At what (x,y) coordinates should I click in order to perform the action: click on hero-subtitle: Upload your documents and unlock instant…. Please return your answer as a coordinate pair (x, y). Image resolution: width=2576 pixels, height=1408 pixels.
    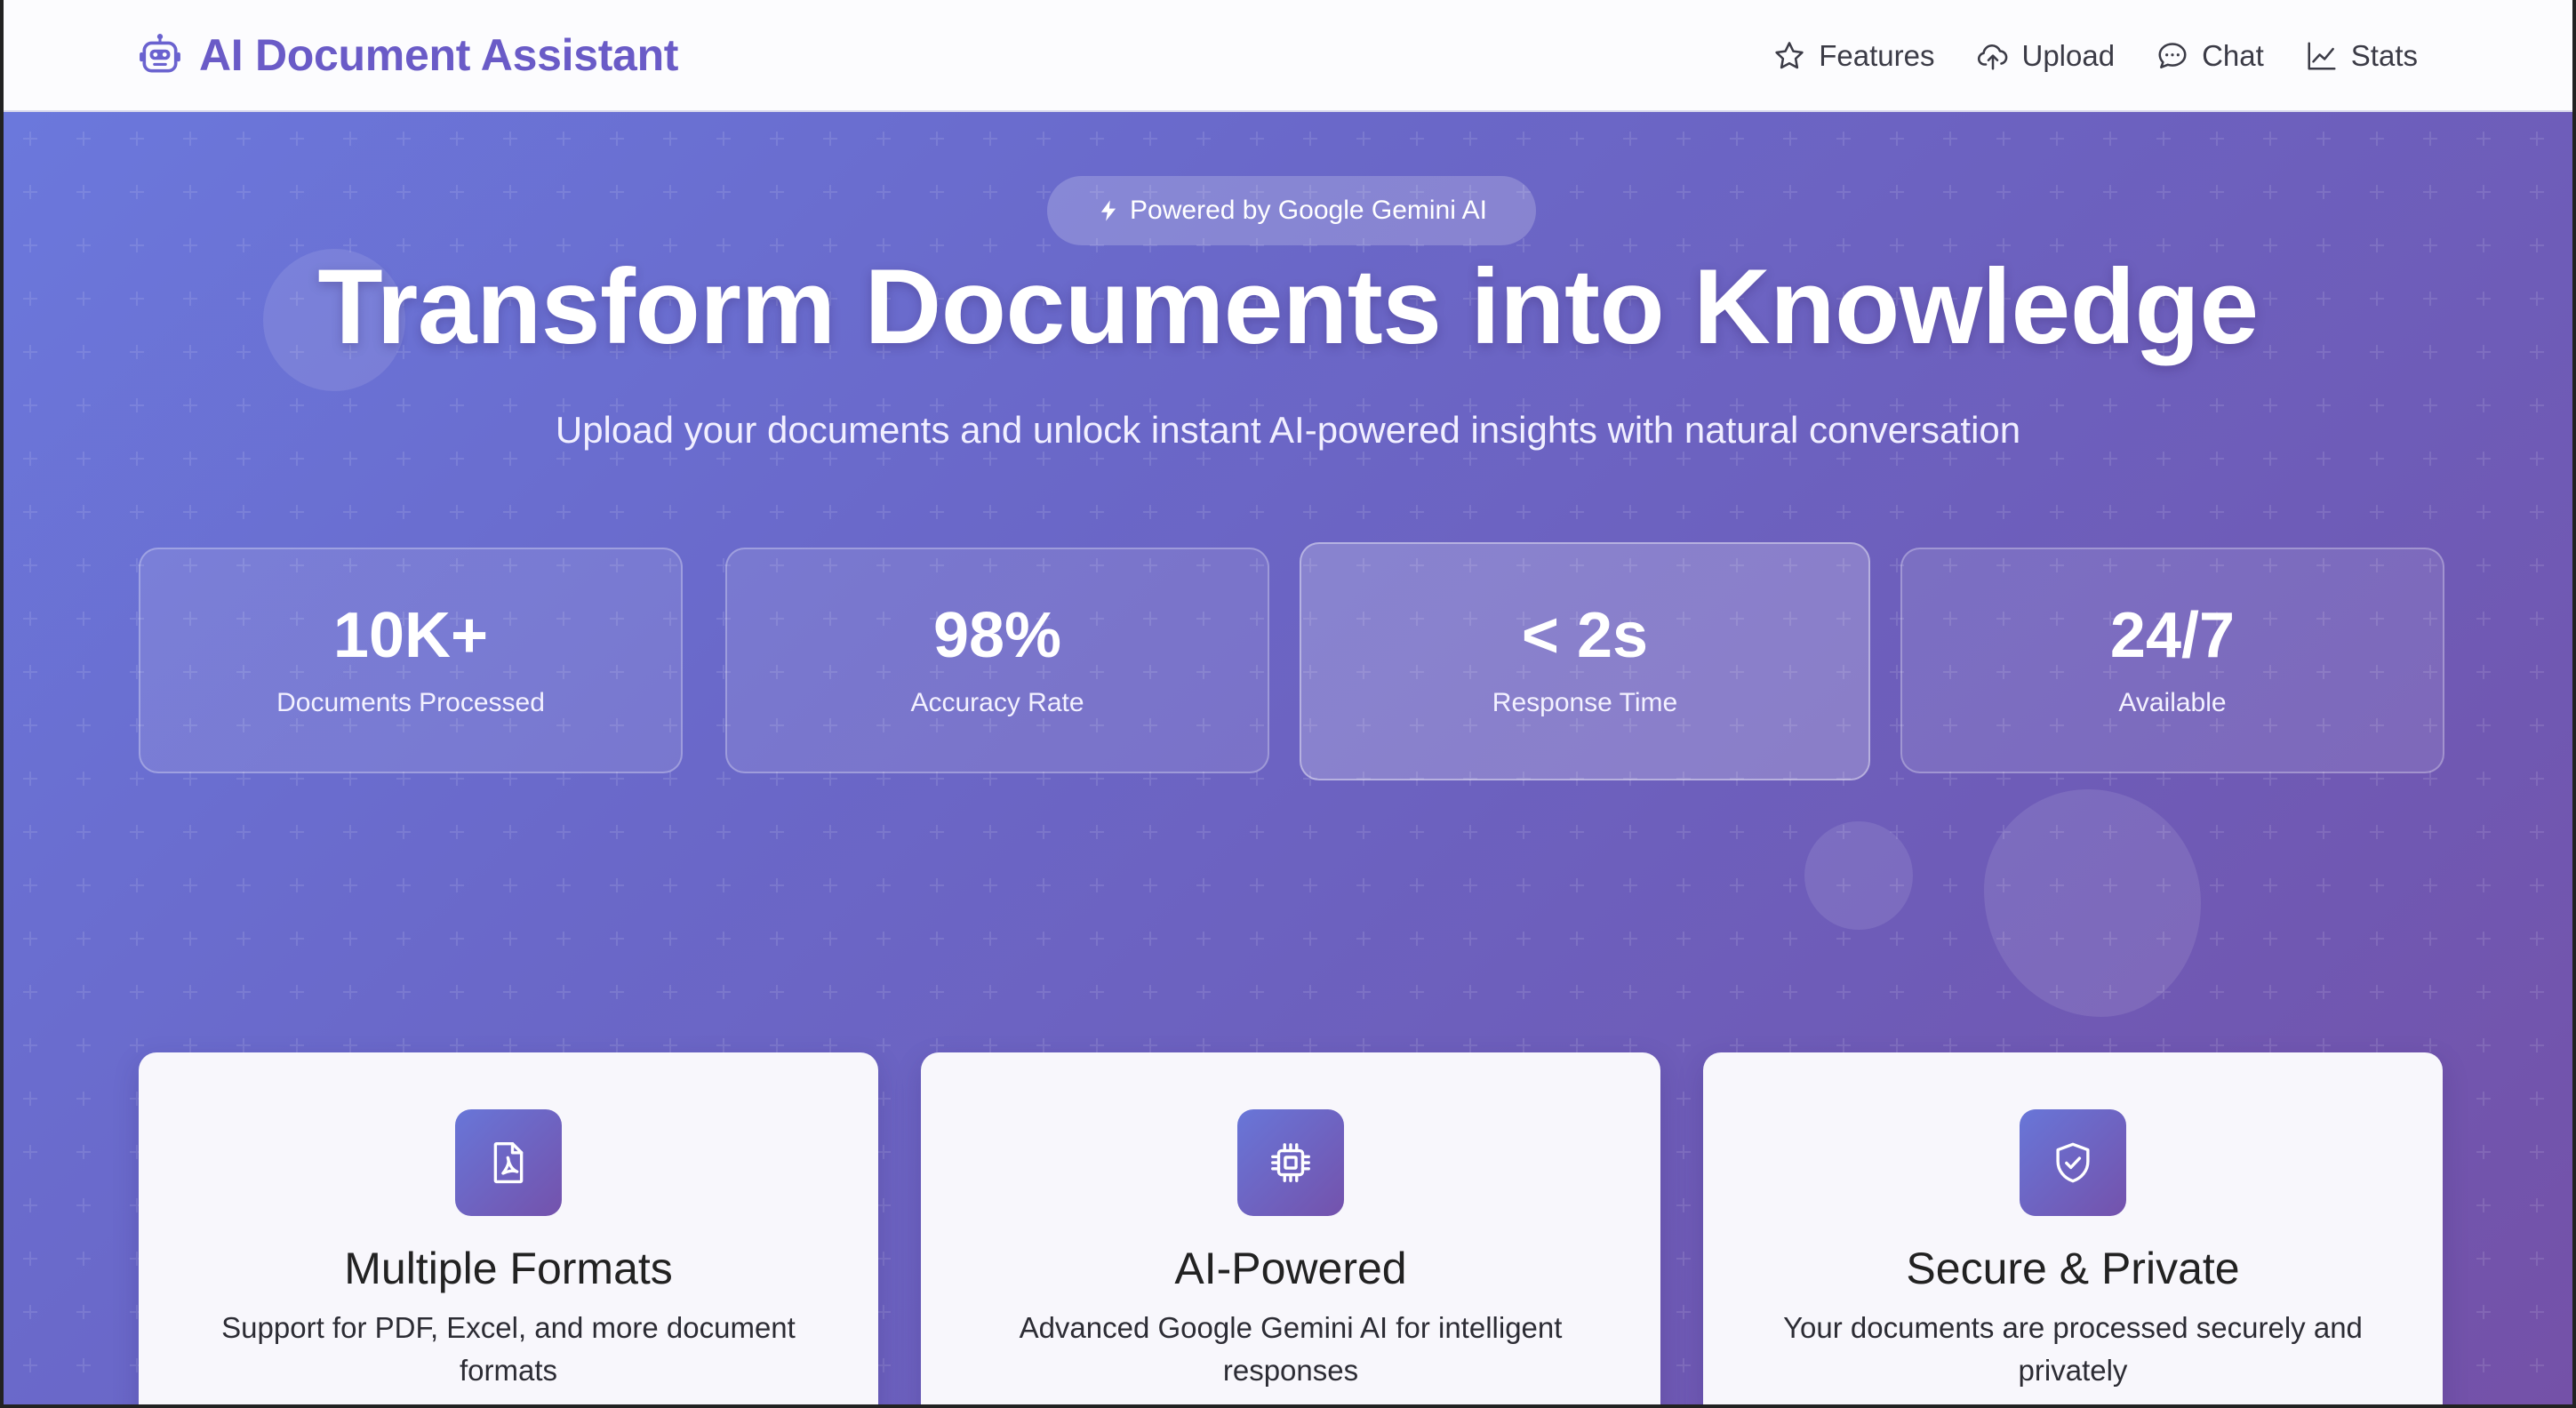
    Looking at the image, I should click on (1288, 430).